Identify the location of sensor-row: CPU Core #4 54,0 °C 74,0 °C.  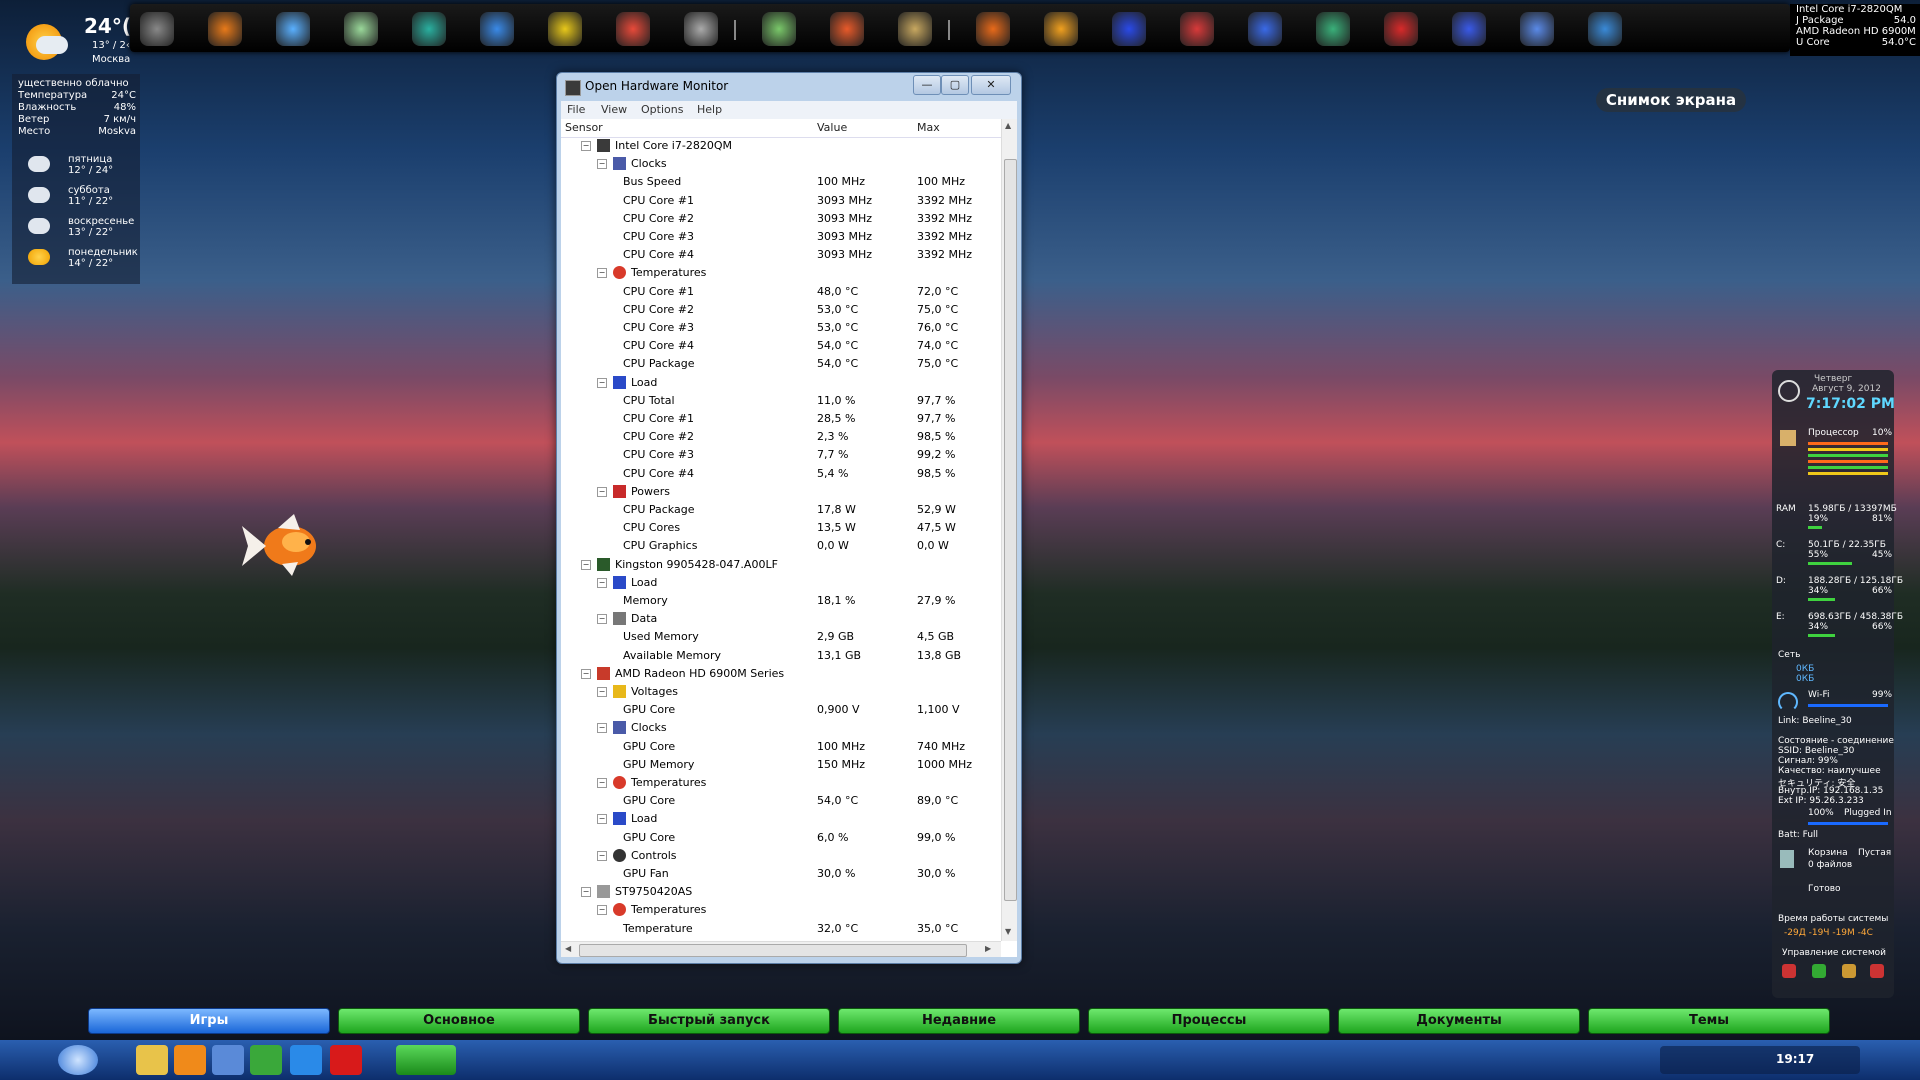
(781, 346).